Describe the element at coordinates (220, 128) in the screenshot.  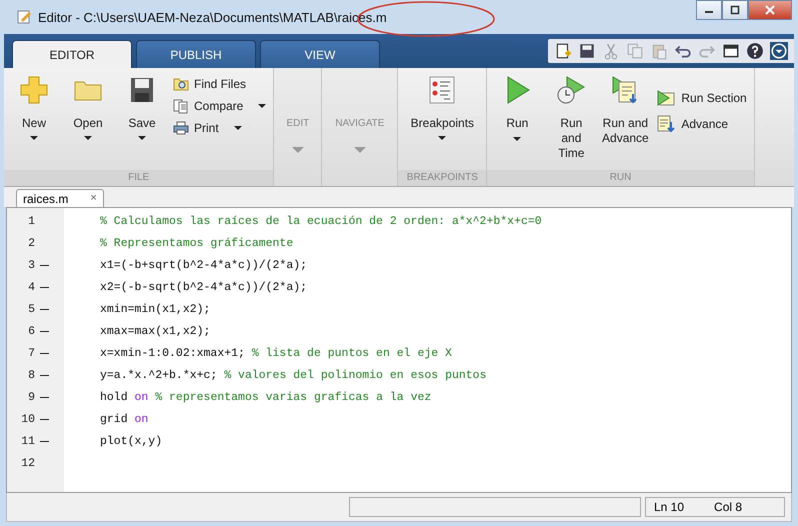
I see `print-button: Print` at that location.